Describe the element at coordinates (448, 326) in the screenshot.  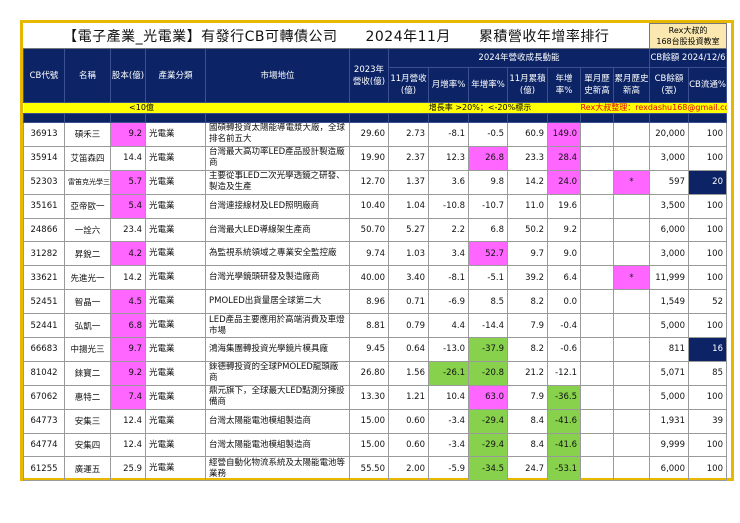
I see `cell-mom: 4.4` at that location.